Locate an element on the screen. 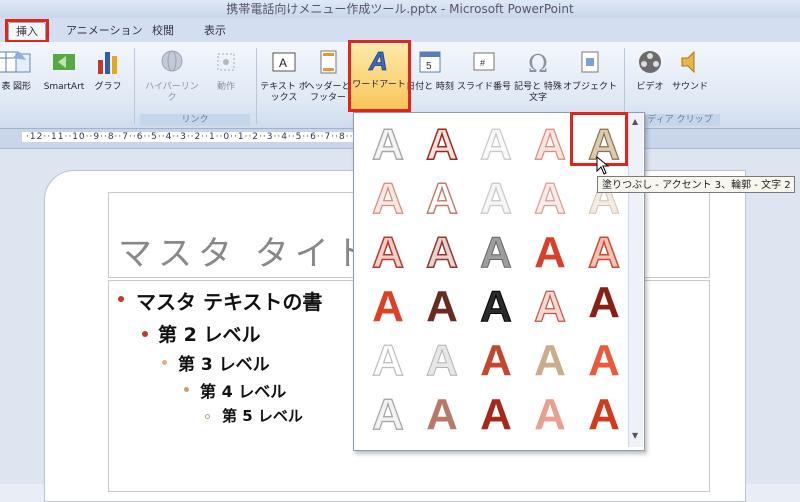 The image size is (800, 502). chart-button: グラフ is located at coordinates (108, 78).